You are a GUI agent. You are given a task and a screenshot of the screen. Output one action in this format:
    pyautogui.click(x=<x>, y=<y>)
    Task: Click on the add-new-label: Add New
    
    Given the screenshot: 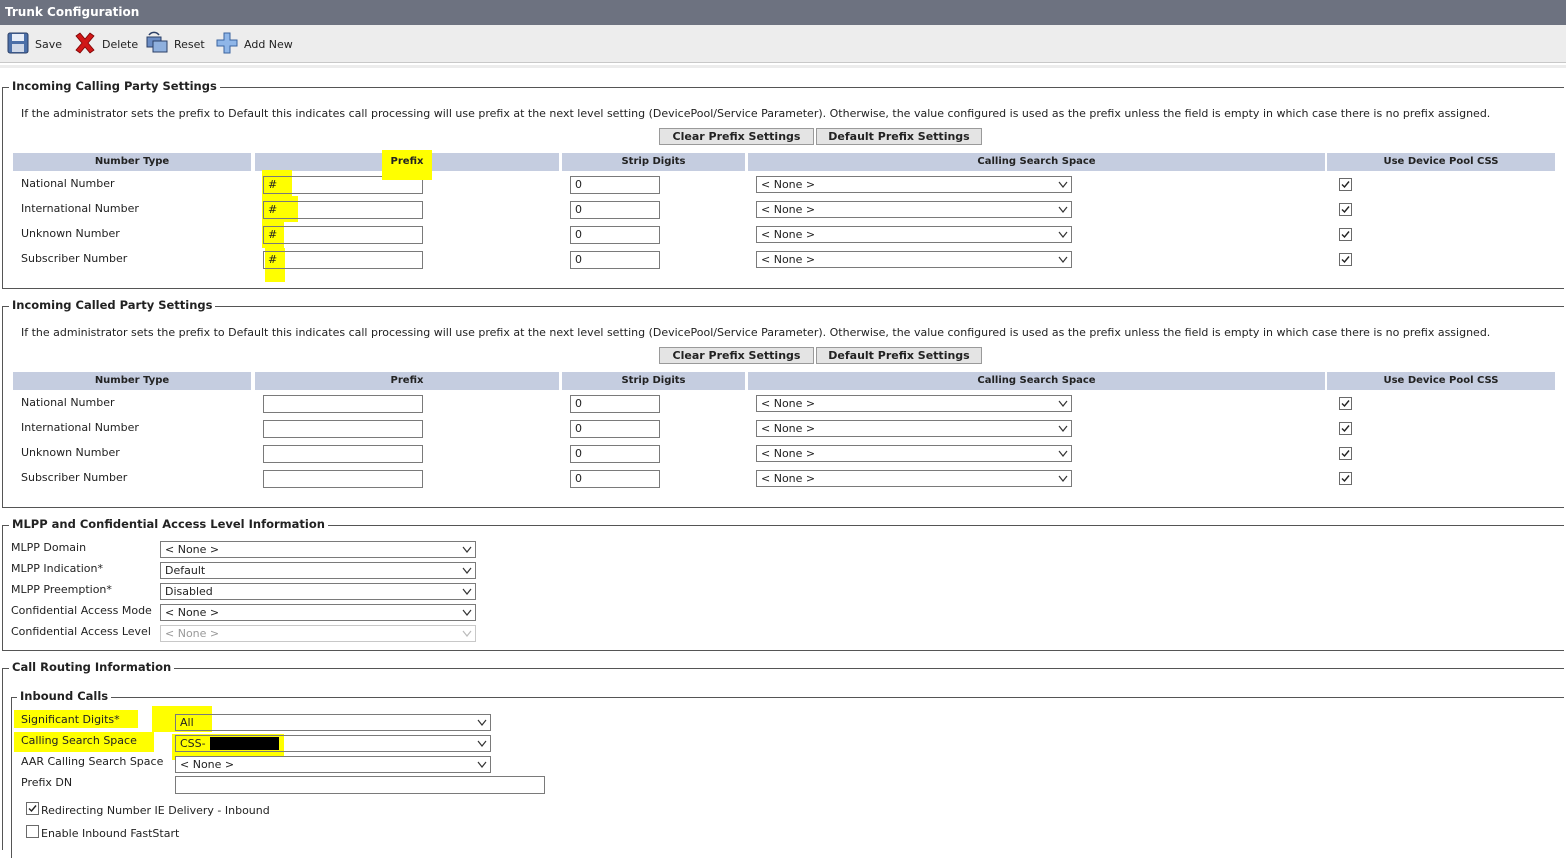 What is the action you would take?
    pyautogui.click(x=268, y=44)
    